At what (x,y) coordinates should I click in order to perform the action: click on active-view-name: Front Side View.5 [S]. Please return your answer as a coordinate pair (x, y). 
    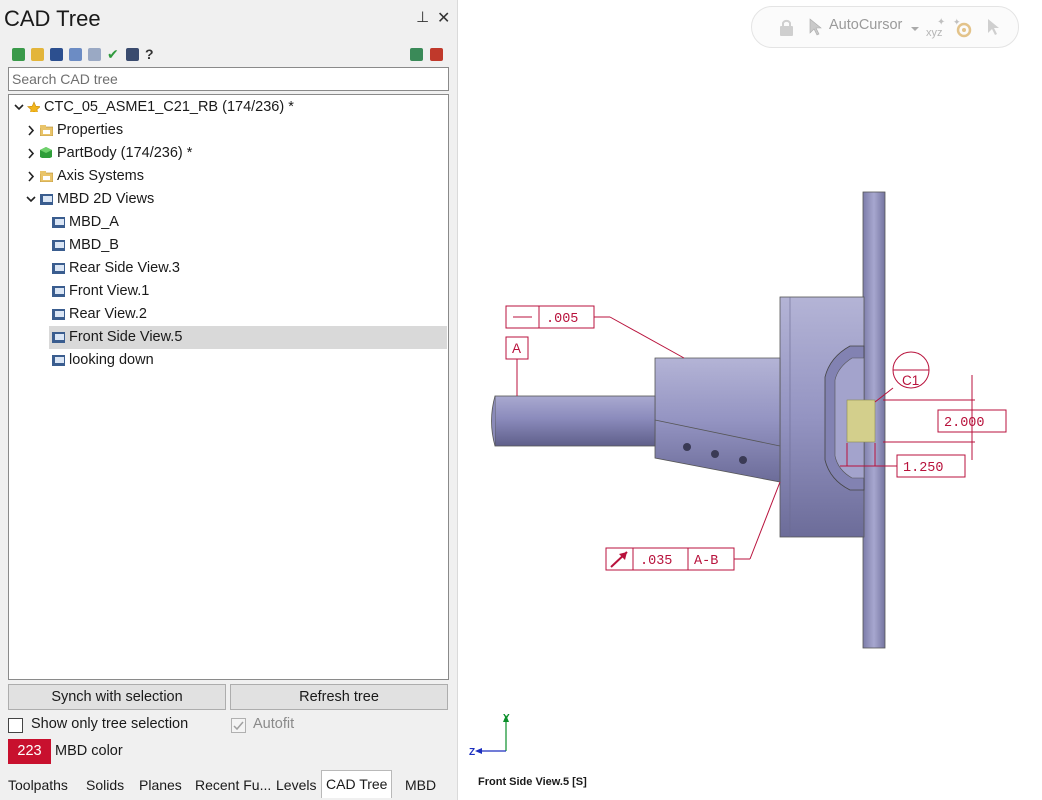
    Looking at the image, I should click on (532, 782).